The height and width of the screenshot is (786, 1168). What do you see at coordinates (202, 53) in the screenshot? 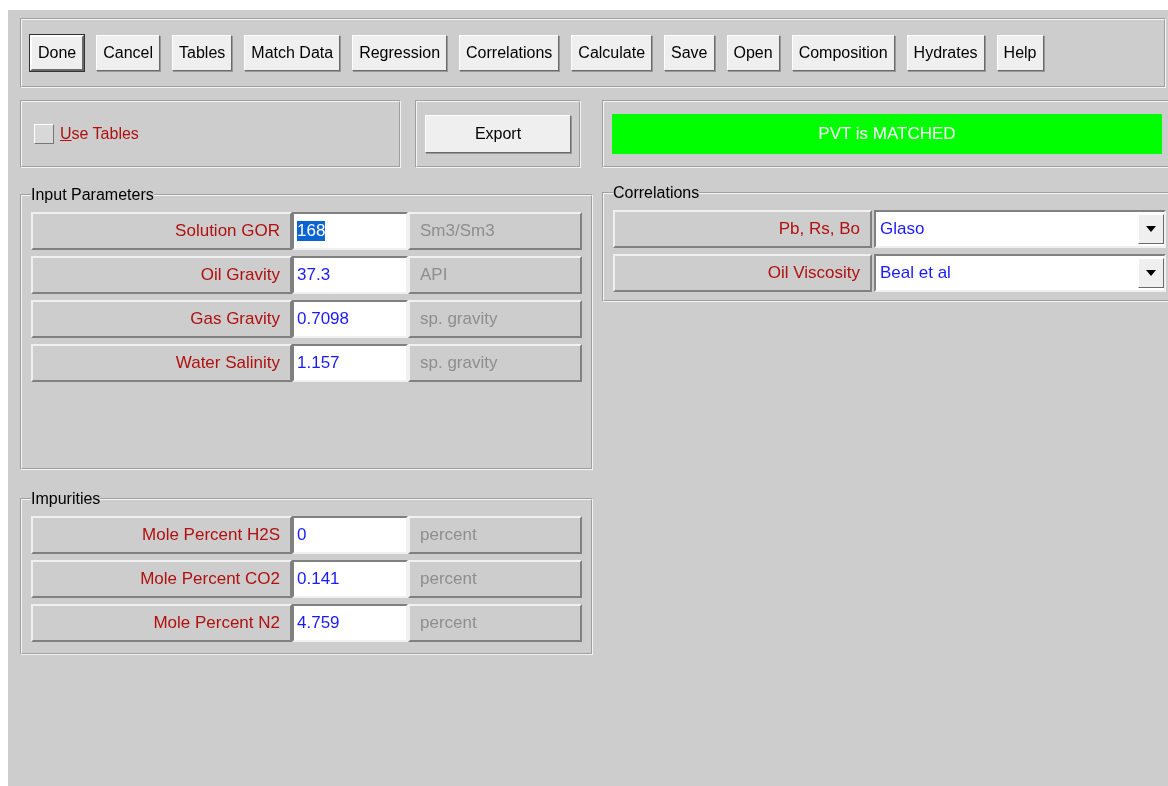
I see `toolbar-button: Tables` at bounding box center [202, 53].